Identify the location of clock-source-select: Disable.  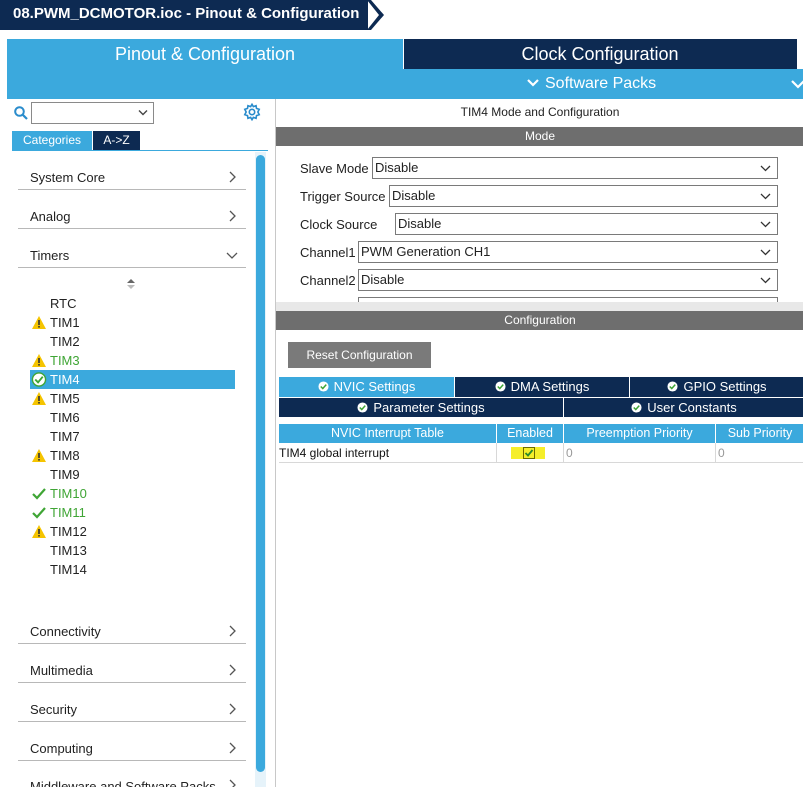
(586, 224).